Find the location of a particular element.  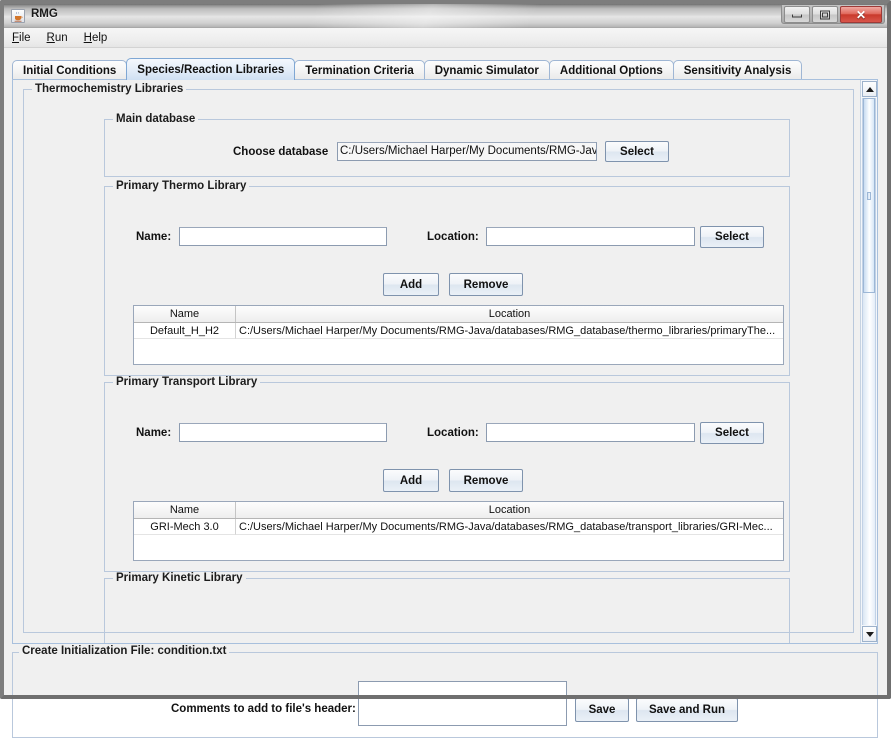

tab-label: Dynamic Simulator is located at coordinates (486, 70).